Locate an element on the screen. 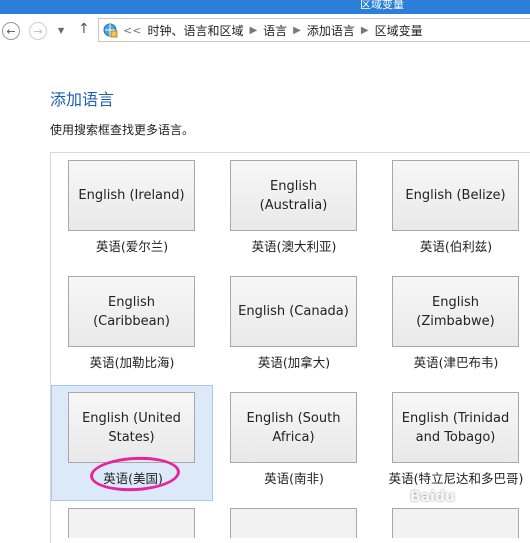 Image resolution: width=530 pixels, height=543 pixels. language-button: English (South Africa) is located at coordinates (293, 427).